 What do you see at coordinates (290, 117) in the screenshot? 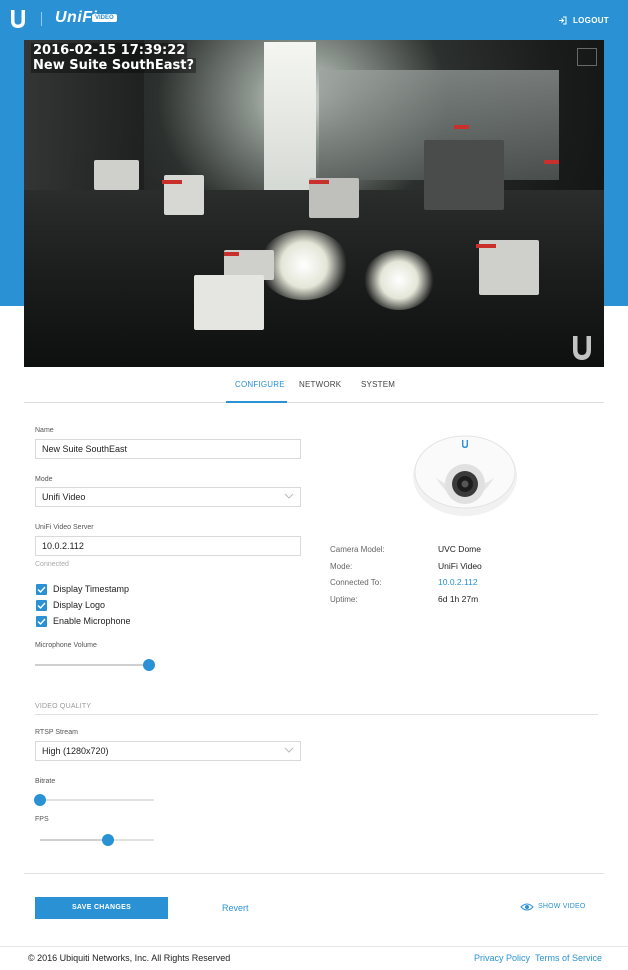
I see `video-scene-window` at bounding box center [290, 117].